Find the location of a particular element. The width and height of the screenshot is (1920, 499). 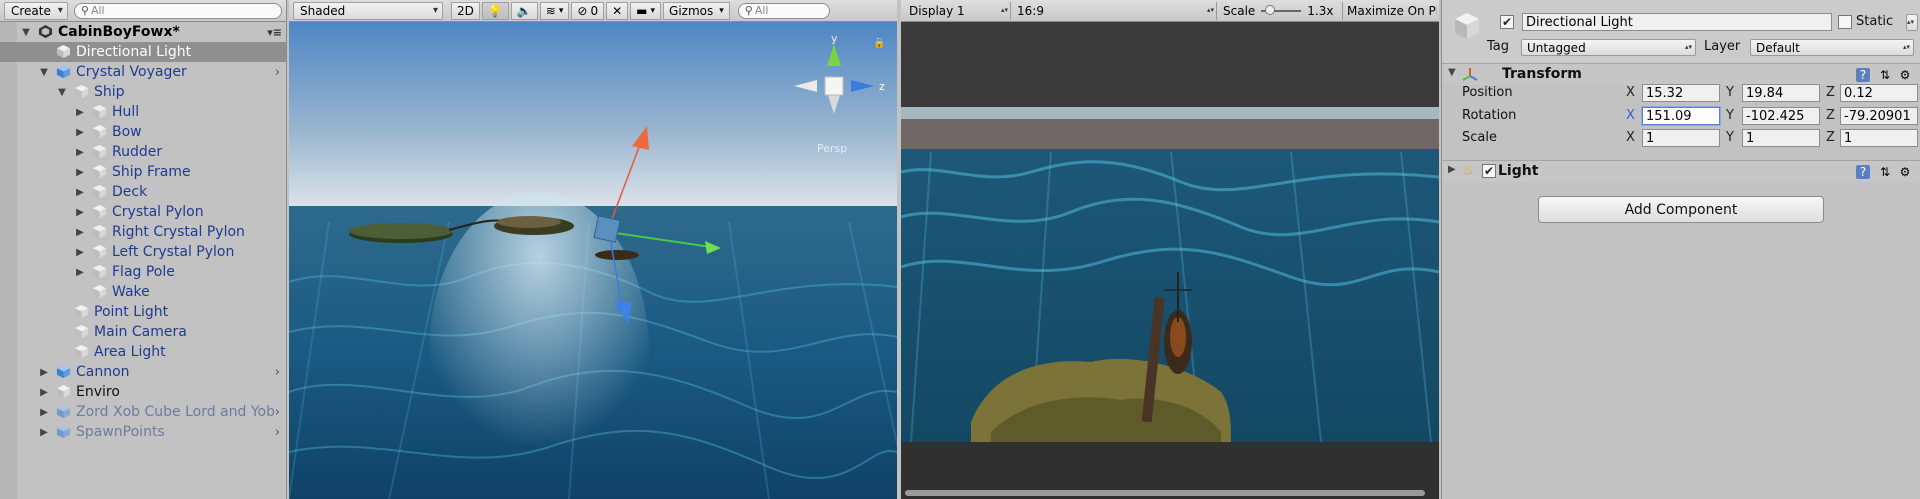

light-gizmo-box is located at coordinates (607, 229).